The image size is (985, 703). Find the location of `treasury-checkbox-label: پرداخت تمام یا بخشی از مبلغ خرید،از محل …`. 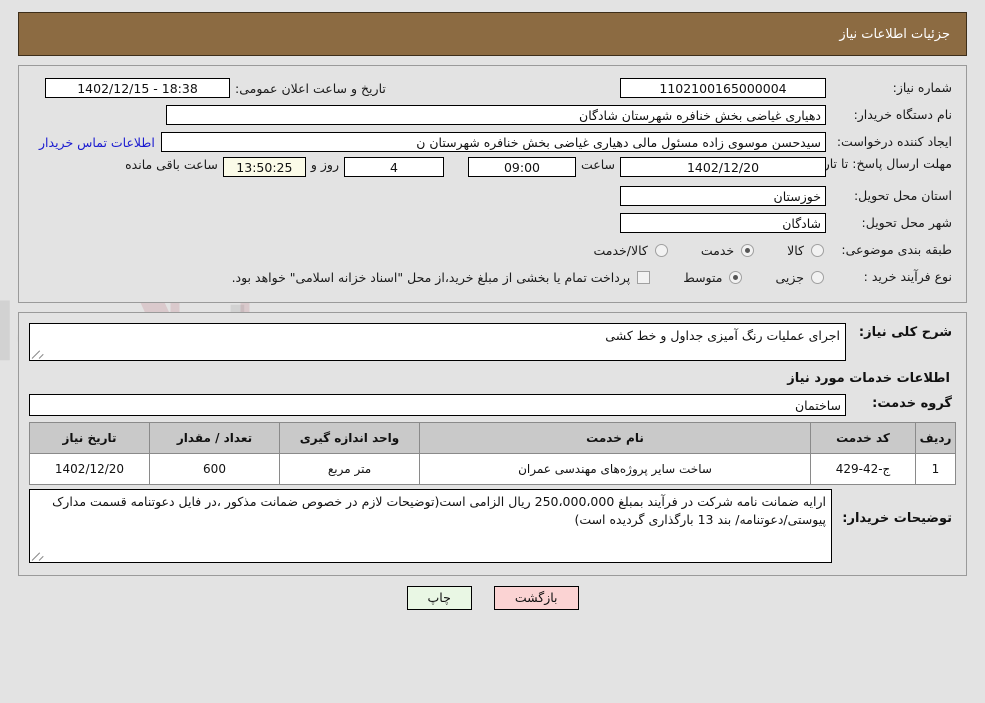

treasury-checkbox-label: پرداخت تمام یا بخشی از مبلغ خرید،از محل … is located at coordinates (431, 277).